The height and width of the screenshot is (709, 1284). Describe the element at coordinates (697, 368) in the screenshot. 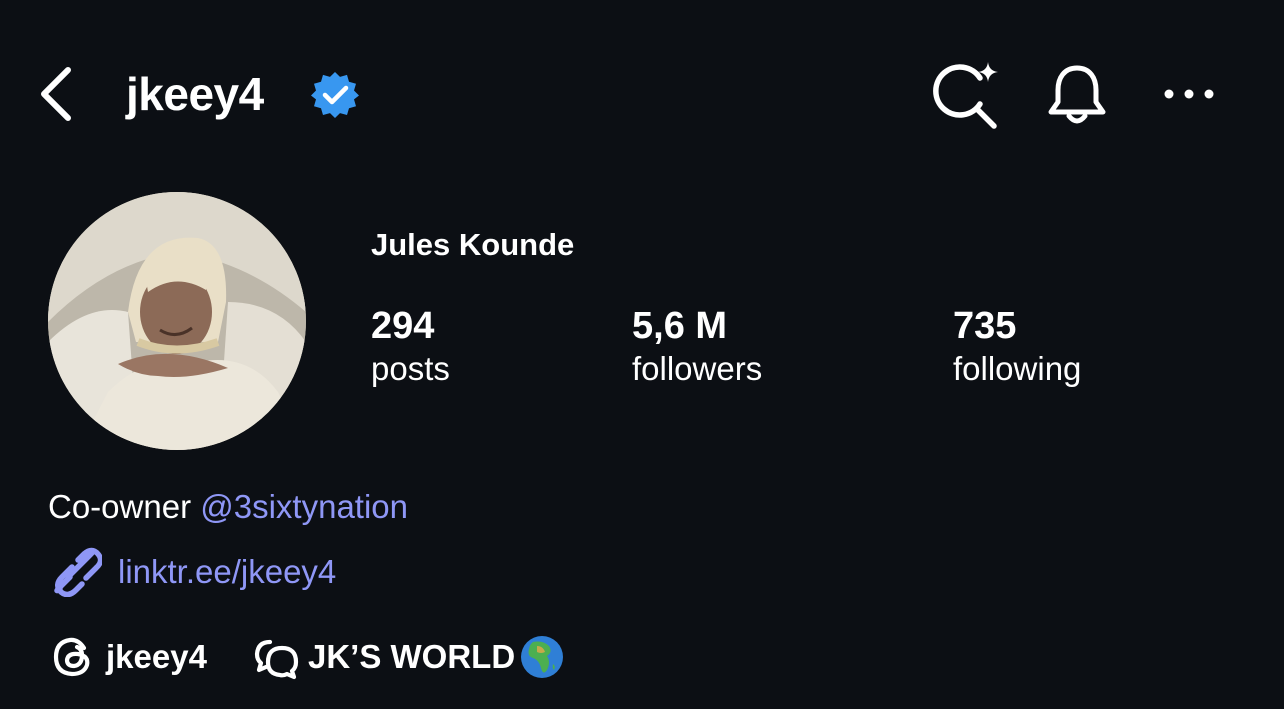

I see `followers-label: followers` at that location.